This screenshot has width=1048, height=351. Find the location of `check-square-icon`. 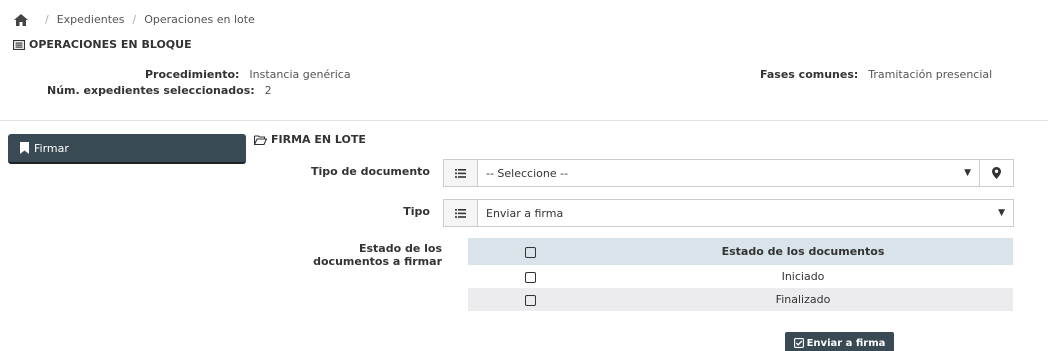

check-square-icon is located at coordinates (798, 343).